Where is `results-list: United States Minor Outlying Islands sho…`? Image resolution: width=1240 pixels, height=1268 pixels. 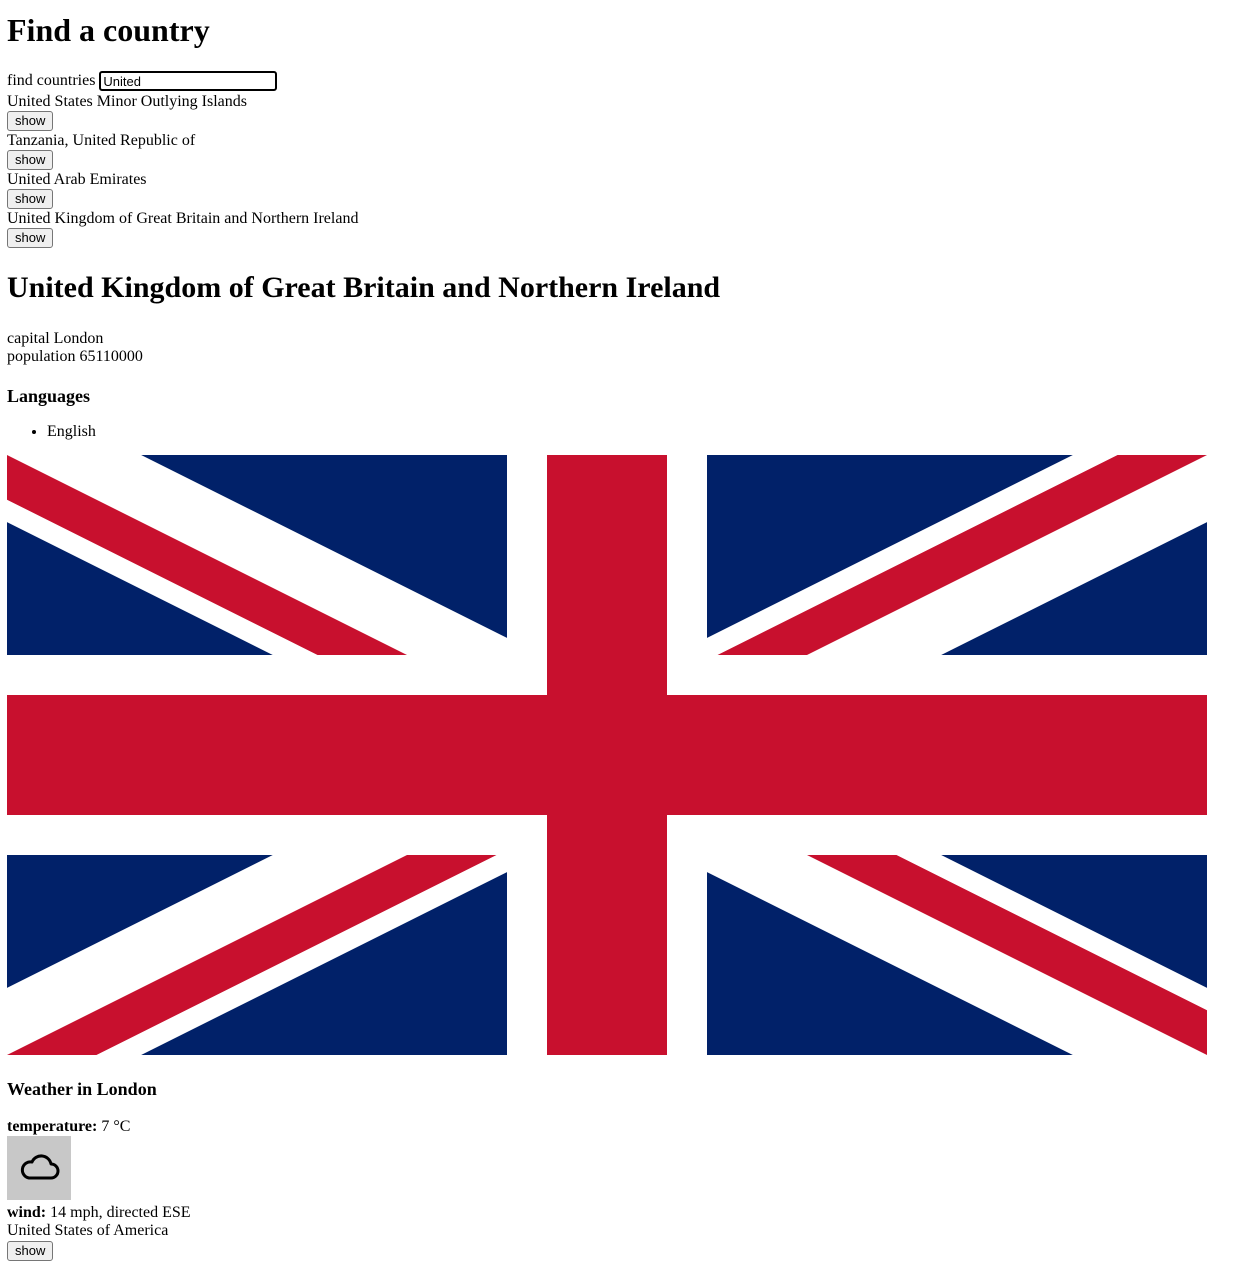
results-list: United States Minor Outlying Islands sho… is located at coordinates (617, 170).